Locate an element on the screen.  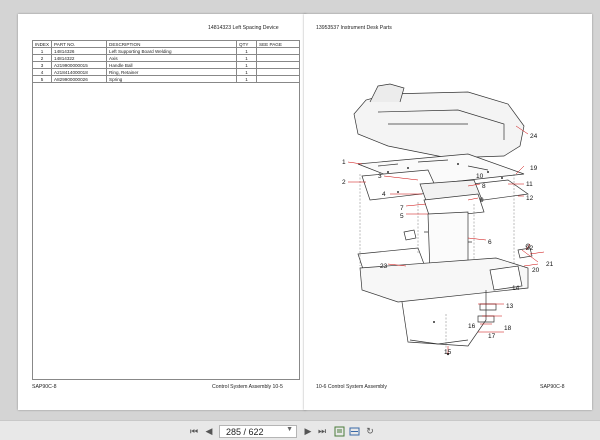
callout-12: 12 is located at coordinates (530, 198).